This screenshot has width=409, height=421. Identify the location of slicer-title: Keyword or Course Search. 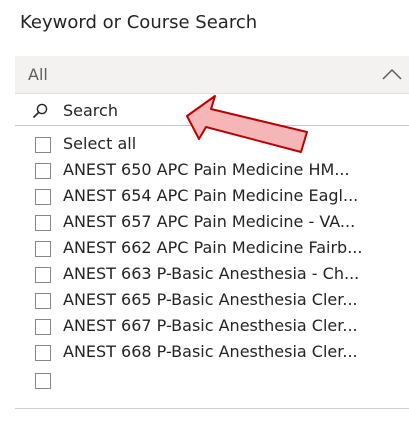
(139, 22).